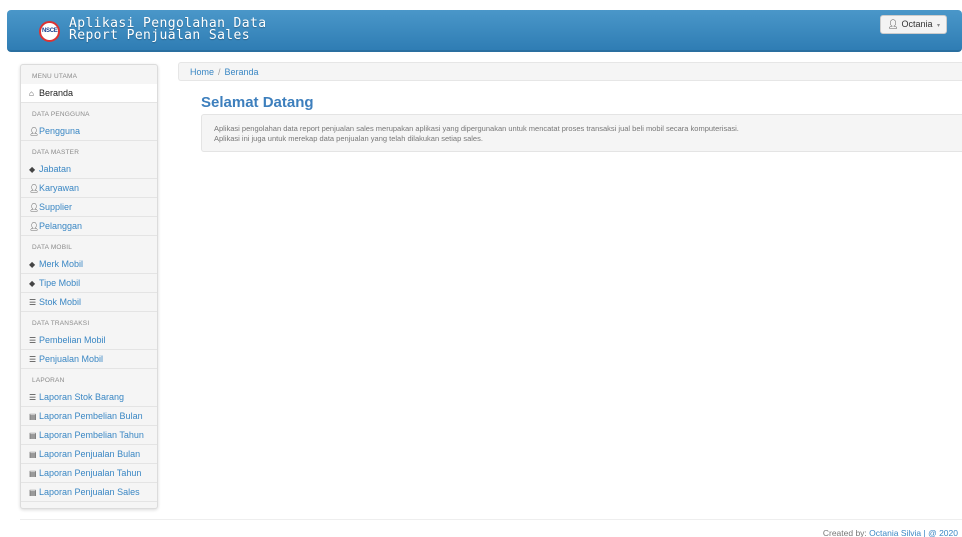 The image size is (962, 537). I want to click on sidebar-item-penjualan-mobil: ☰ Penjualan Mobil, so click(89, 359).